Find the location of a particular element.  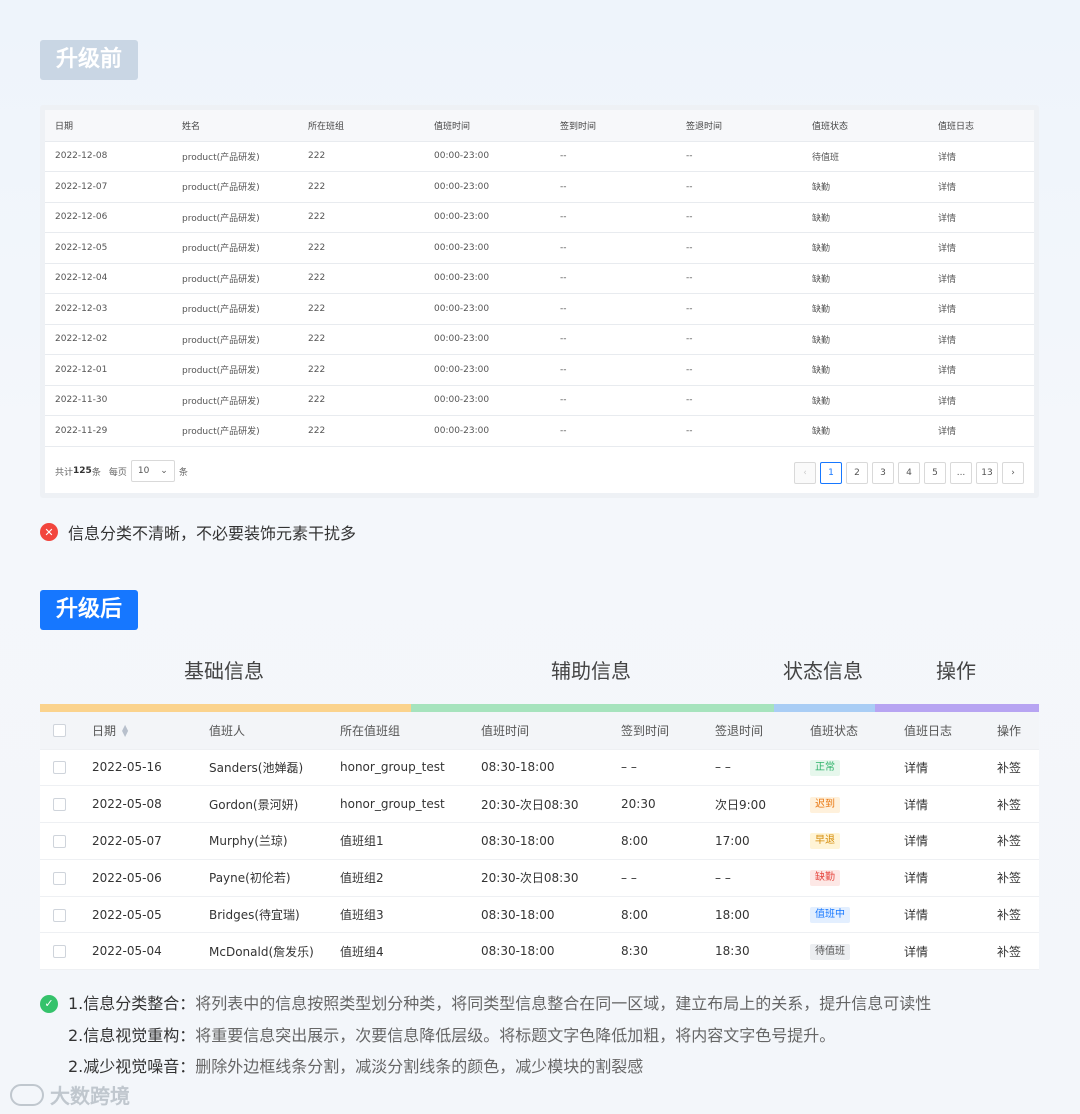

old-table-cell: 待值班 is located at coordinates (865, 156).